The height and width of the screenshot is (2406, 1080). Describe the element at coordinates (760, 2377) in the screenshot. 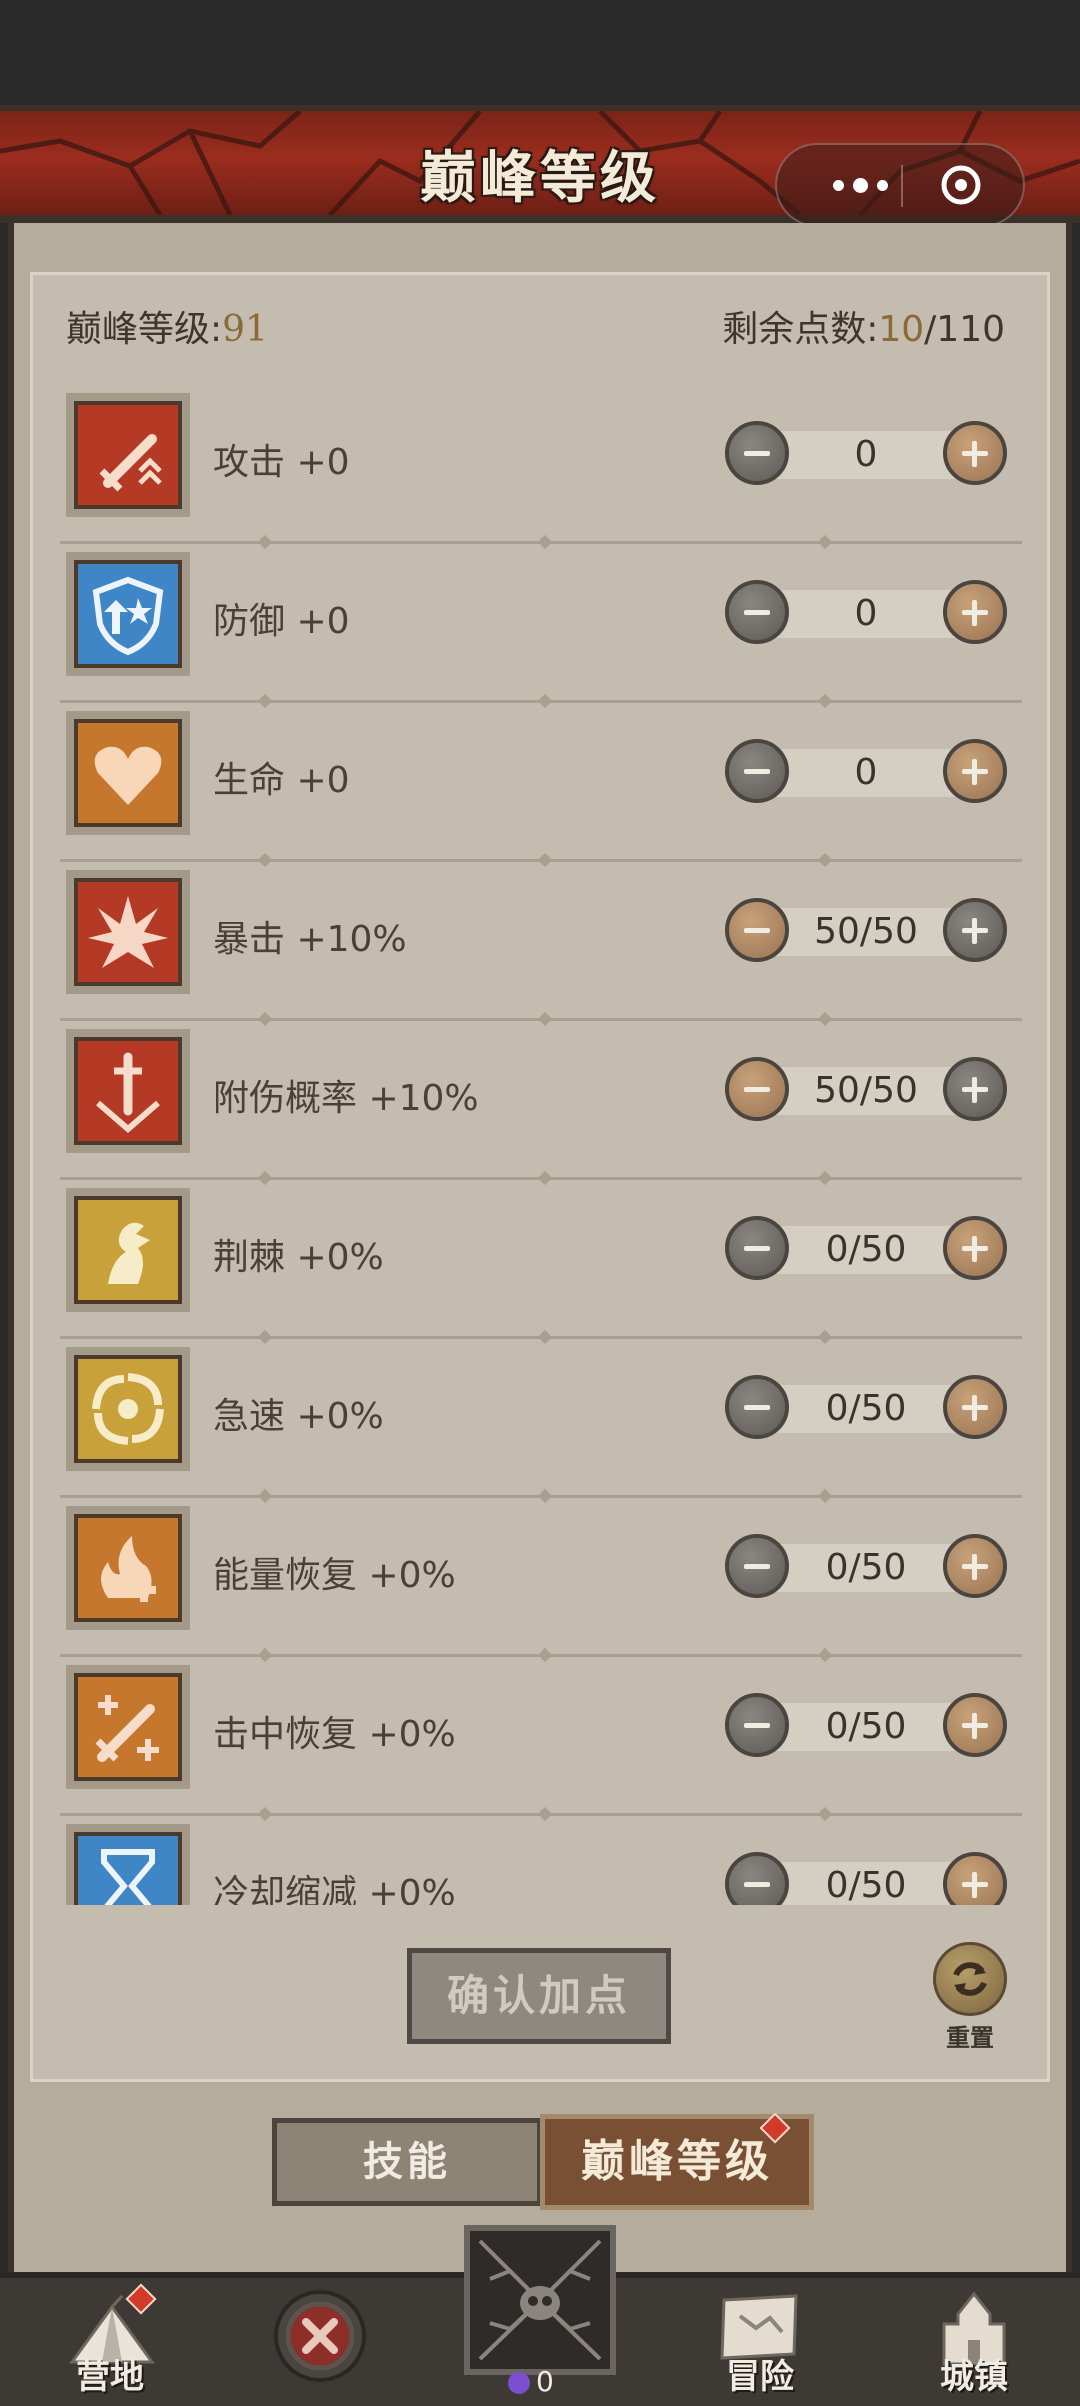

I see `nav-adventure-label: 冒险` at that location.